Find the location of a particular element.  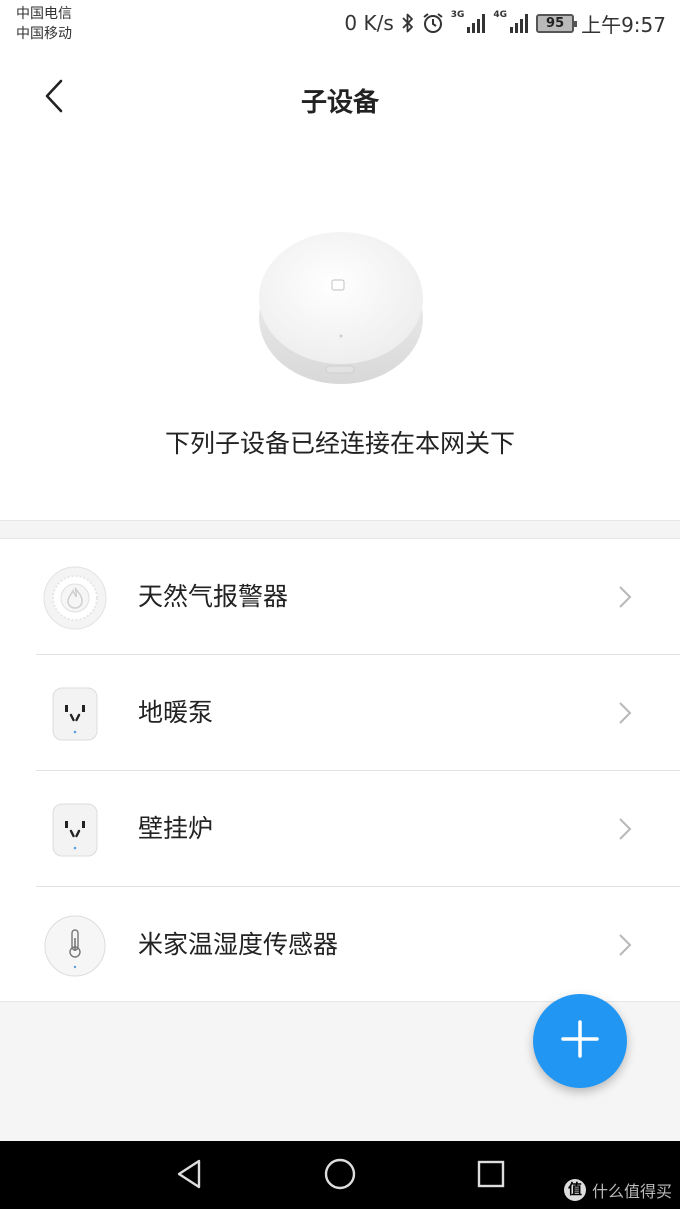

list-item: 壁挂炉 is located at coordinates (340, 829).